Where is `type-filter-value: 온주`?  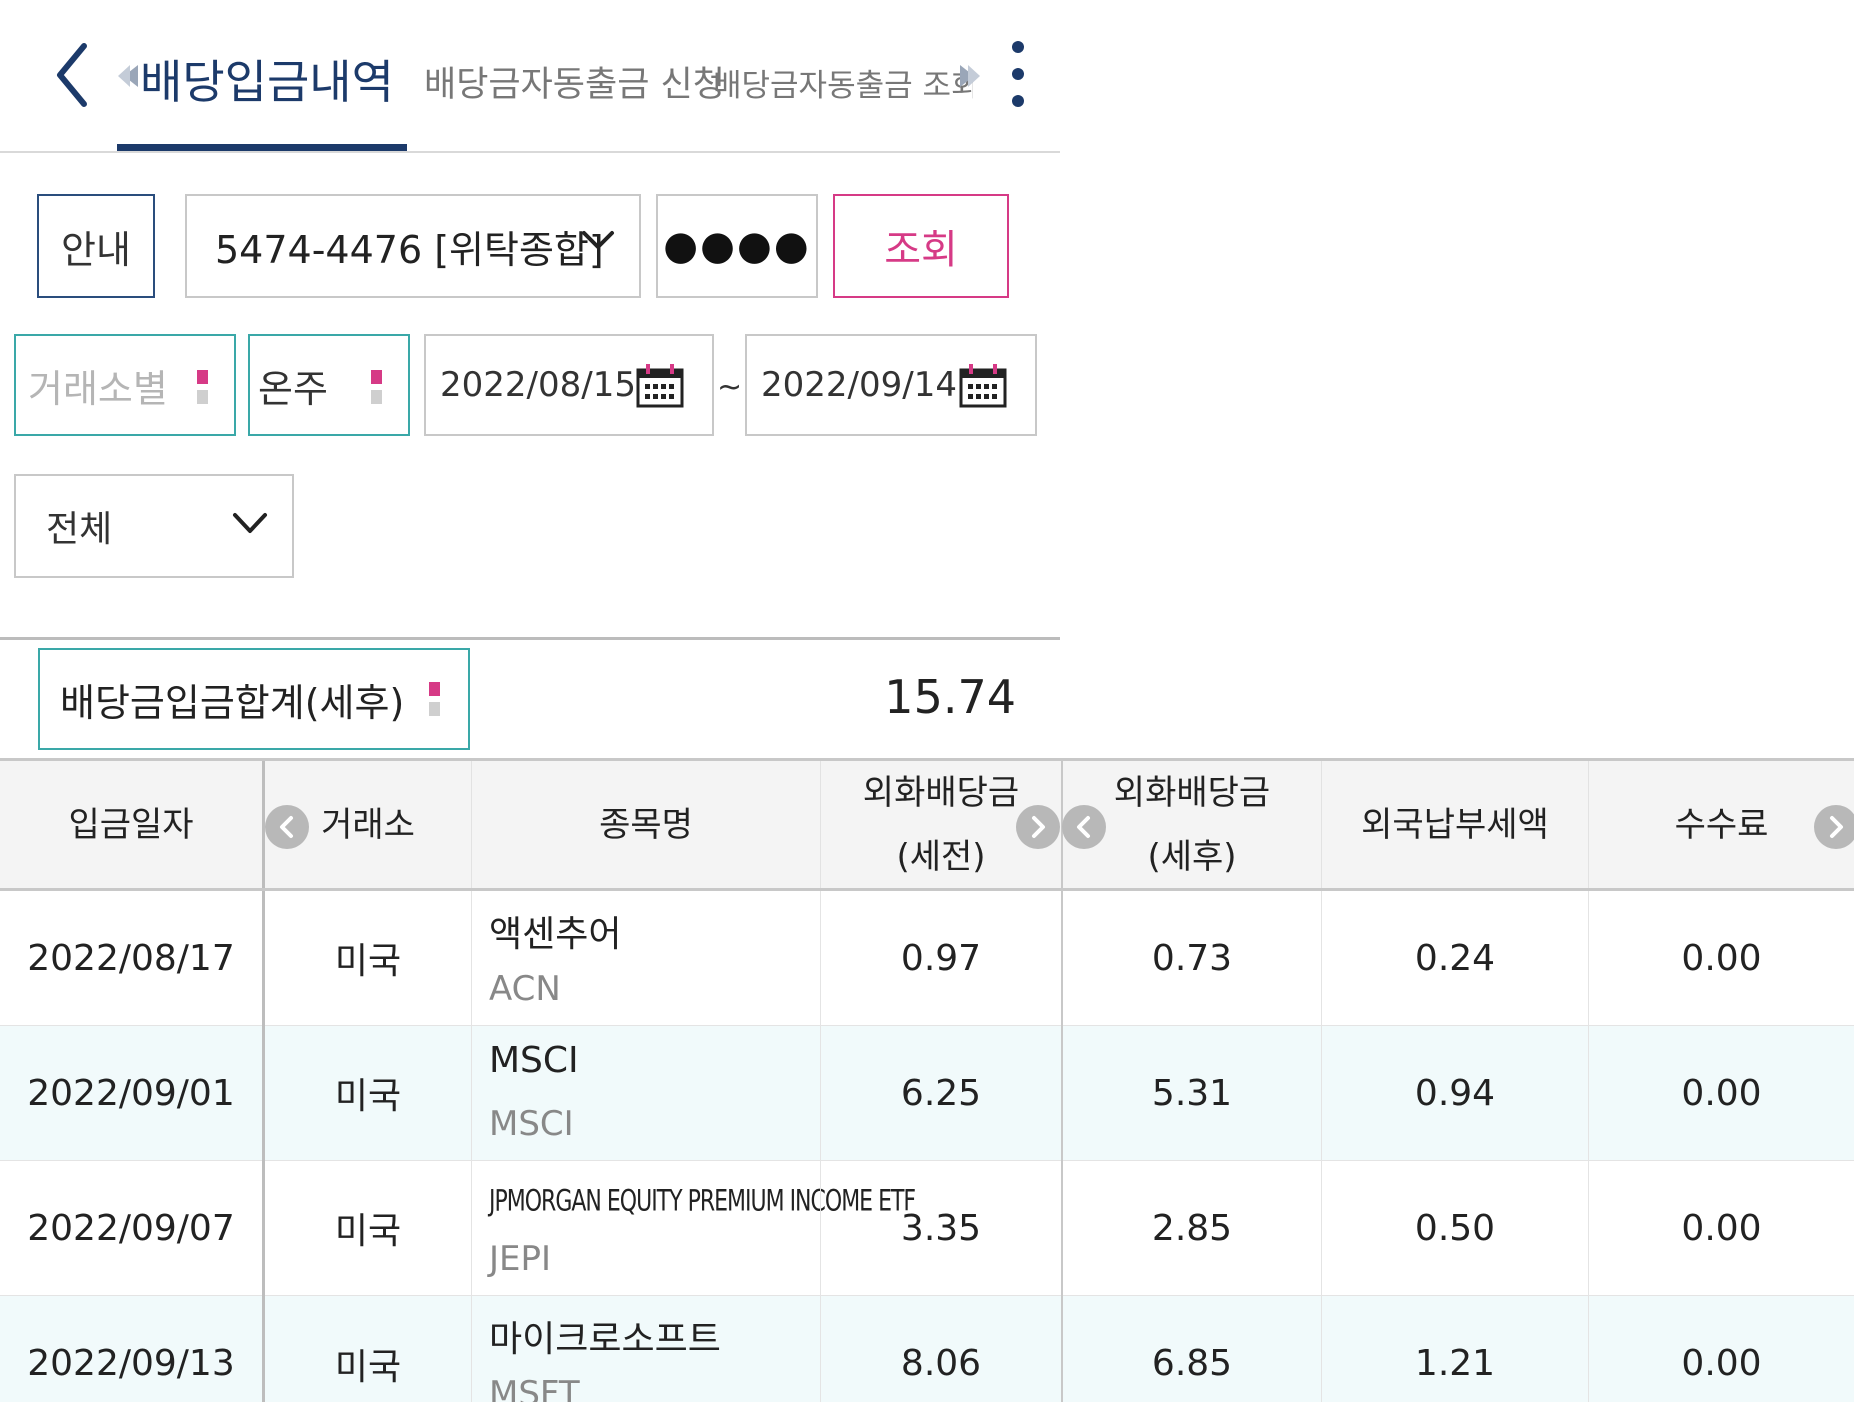
type-filter-value: 온주 is located at coordinates (293, 388).